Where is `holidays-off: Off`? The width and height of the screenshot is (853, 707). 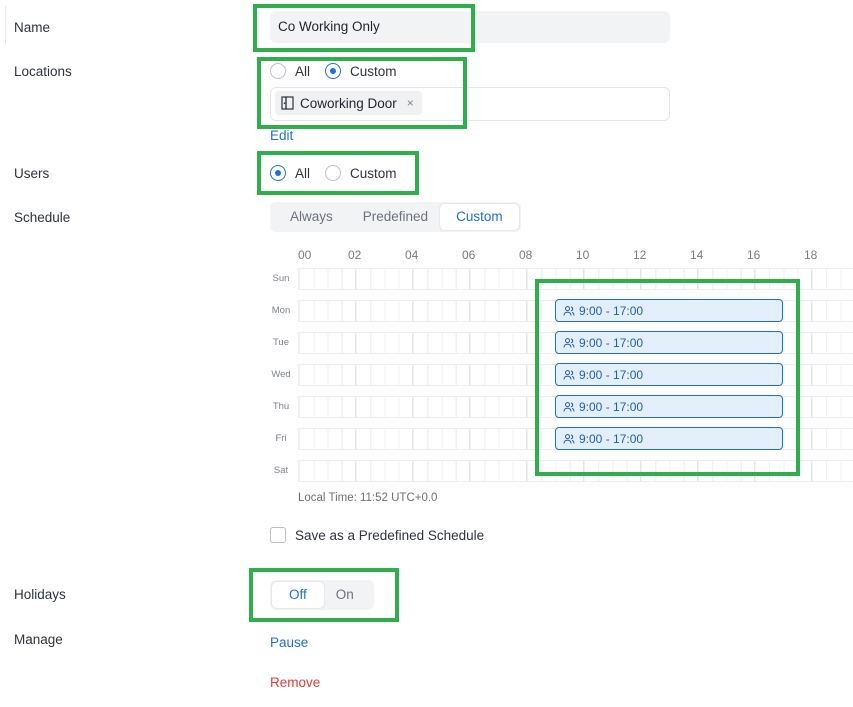 holidays-off: Off is located at coordinates (298, 595).